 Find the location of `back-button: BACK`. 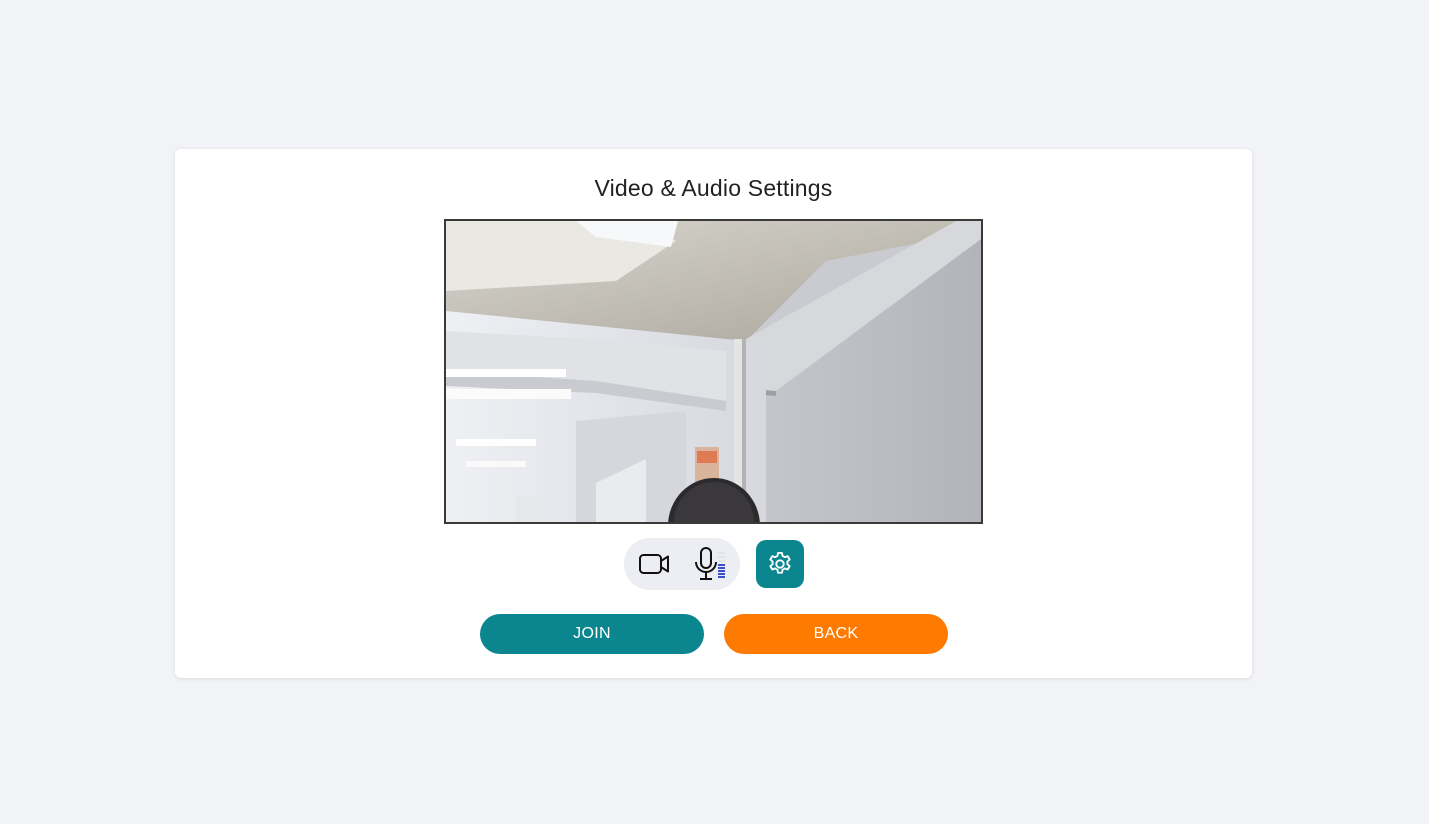

back-button: BACK is located at coordinates (836, 634).